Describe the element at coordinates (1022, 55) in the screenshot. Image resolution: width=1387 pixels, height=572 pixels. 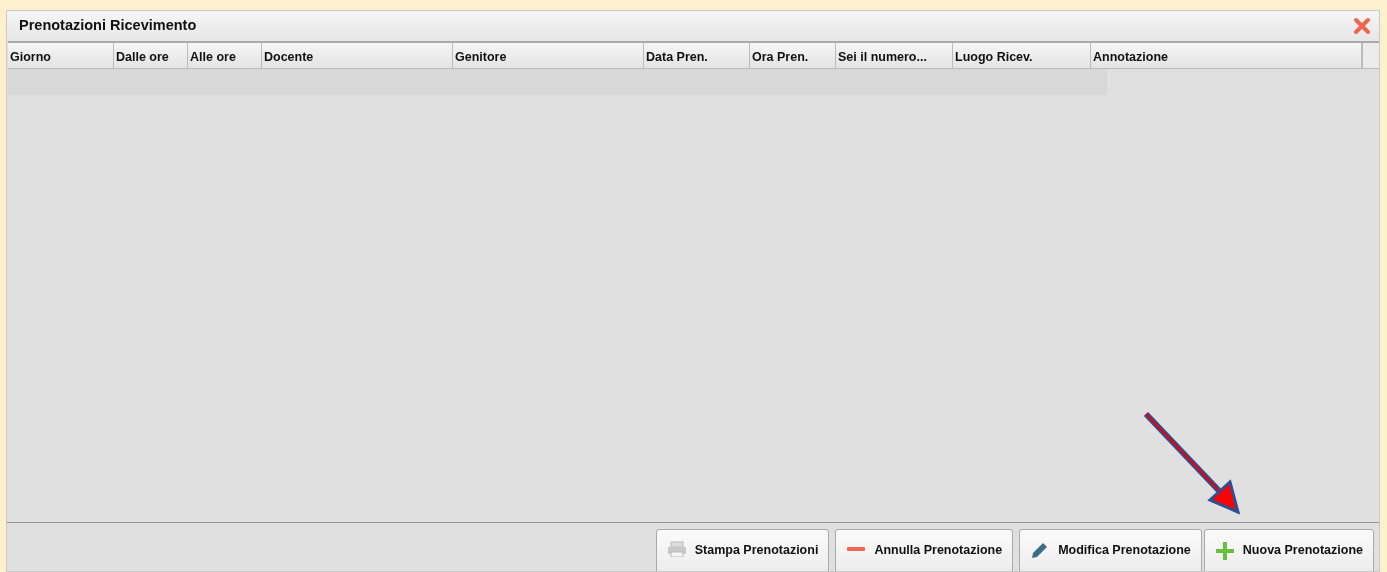
I see `column-header: Luogo Ricev.` at that location.